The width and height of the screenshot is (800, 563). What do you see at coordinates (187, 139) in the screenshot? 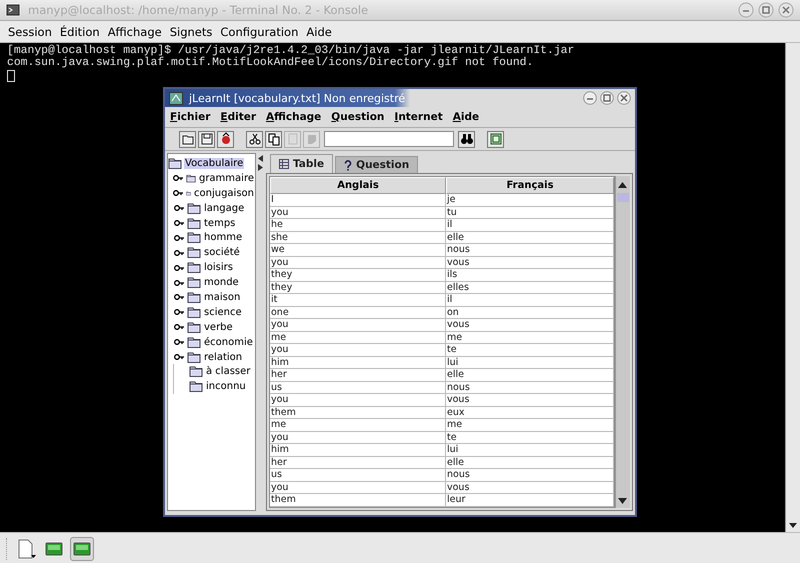
I see `open-folder-button` at bounding box center [187, 139].